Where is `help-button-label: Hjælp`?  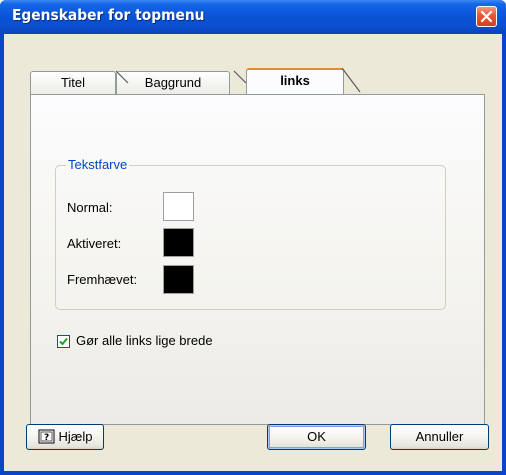 help-button-label: Hjælp is located at coordinates (75, 436).